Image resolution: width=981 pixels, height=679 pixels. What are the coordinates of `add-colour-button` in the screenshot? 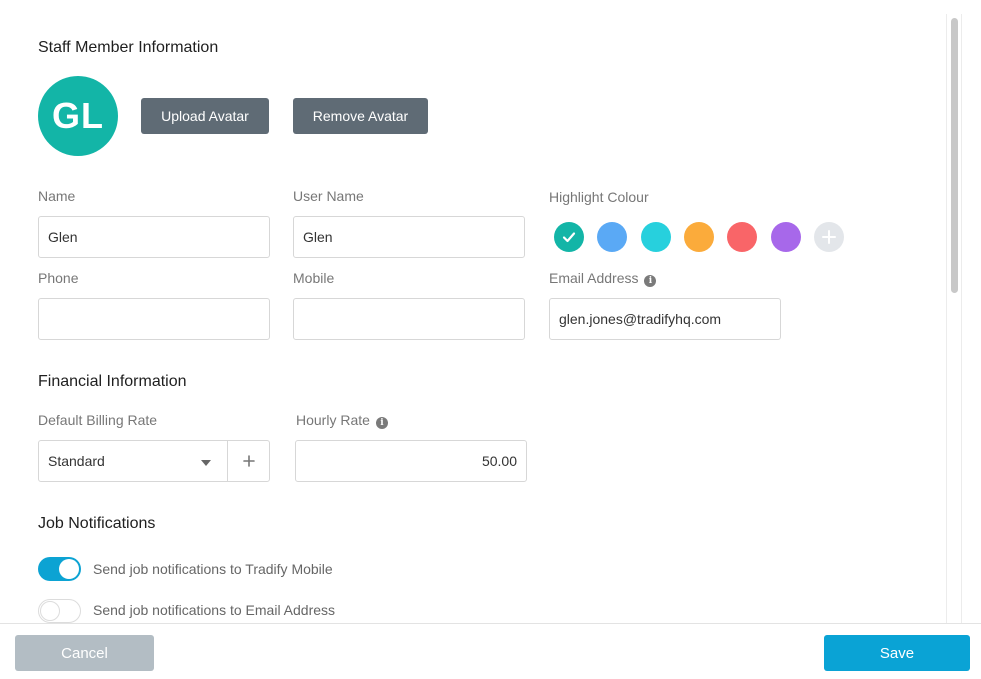 It's located at (829, 237).